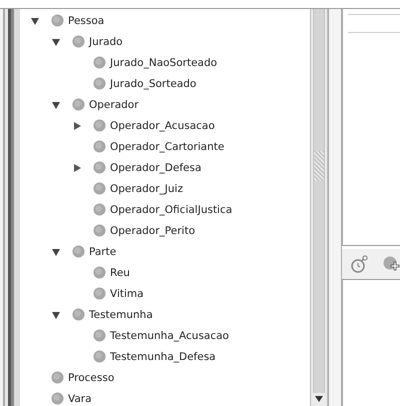 The width and height of the screenshot is (400, 406). I want to click on tree-node-label: Jurado_NaoSorteado, so click(164, 62).